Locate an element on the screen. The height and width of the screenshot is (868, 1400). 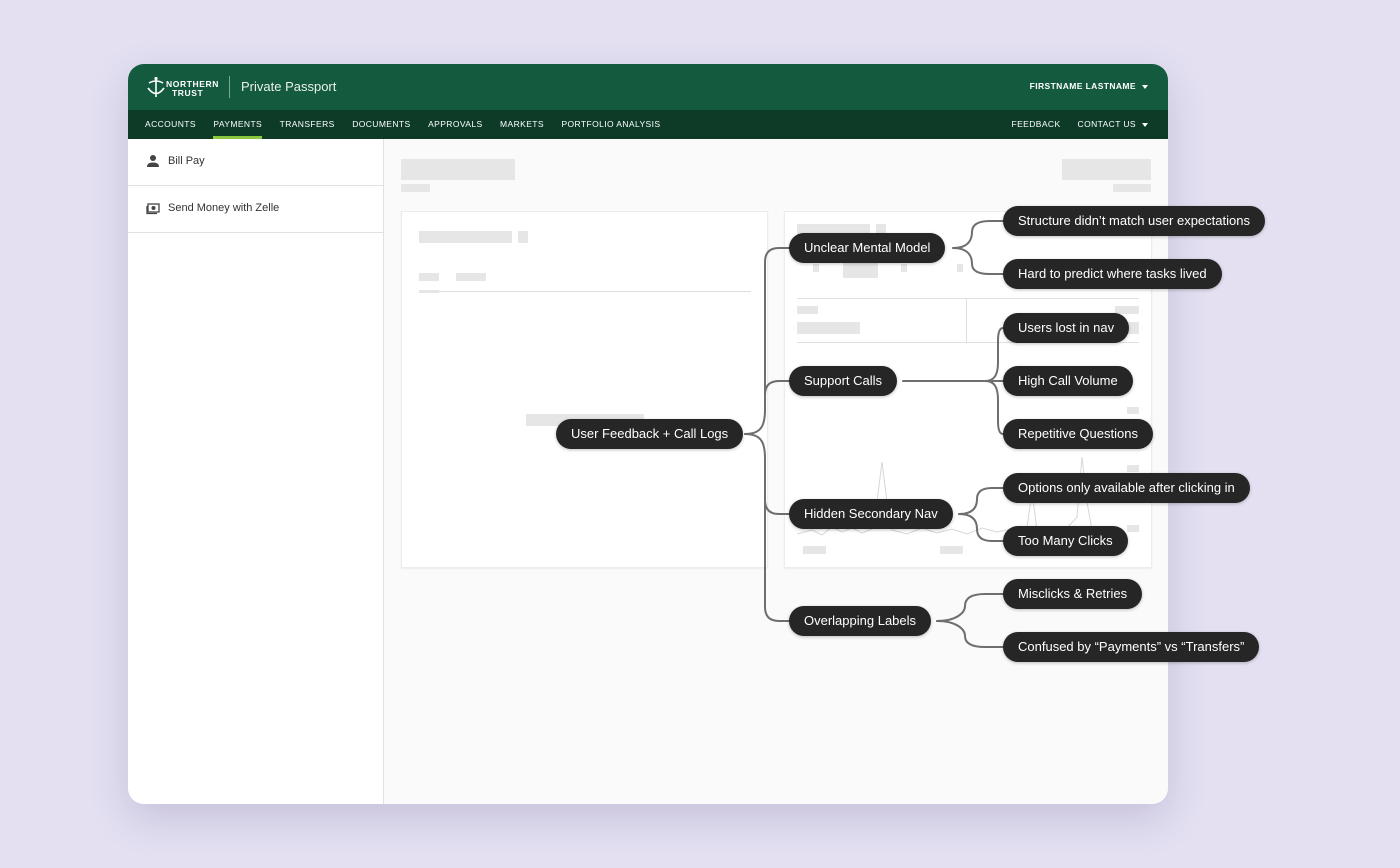
feedback-link: FEEDBACK is located at coordinates (1036, 124).